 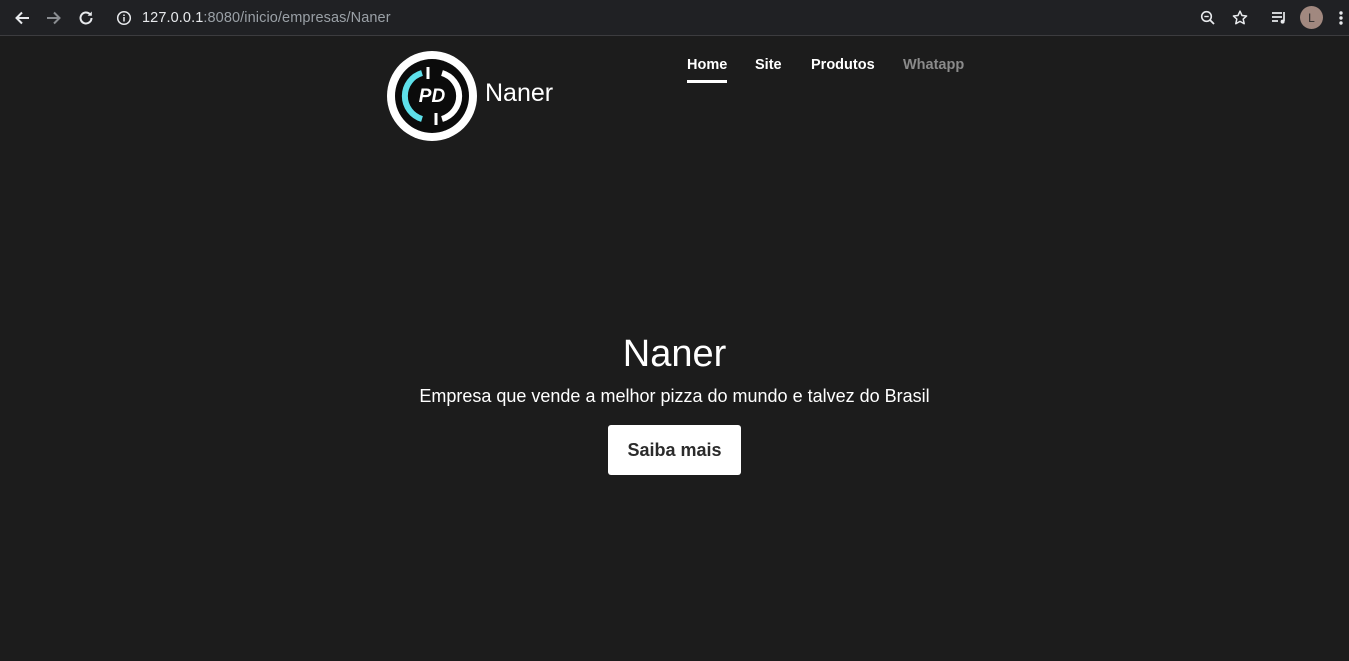 I want to click on saiba-mais-button: Saiba mais, so click(x=674, y=450).